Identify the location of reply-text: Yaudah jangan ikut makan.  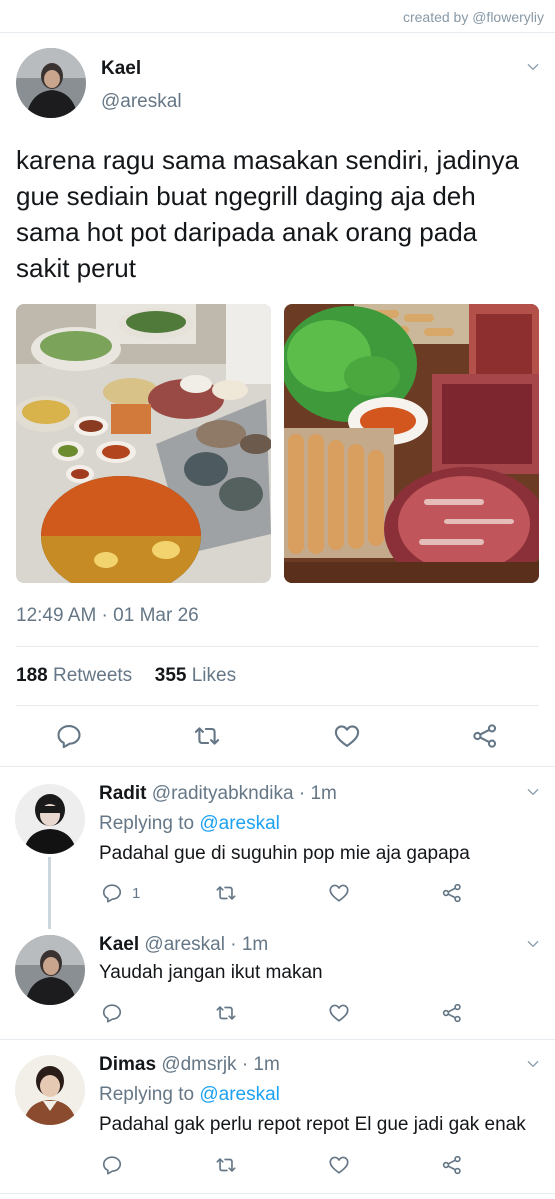
(211, 972).